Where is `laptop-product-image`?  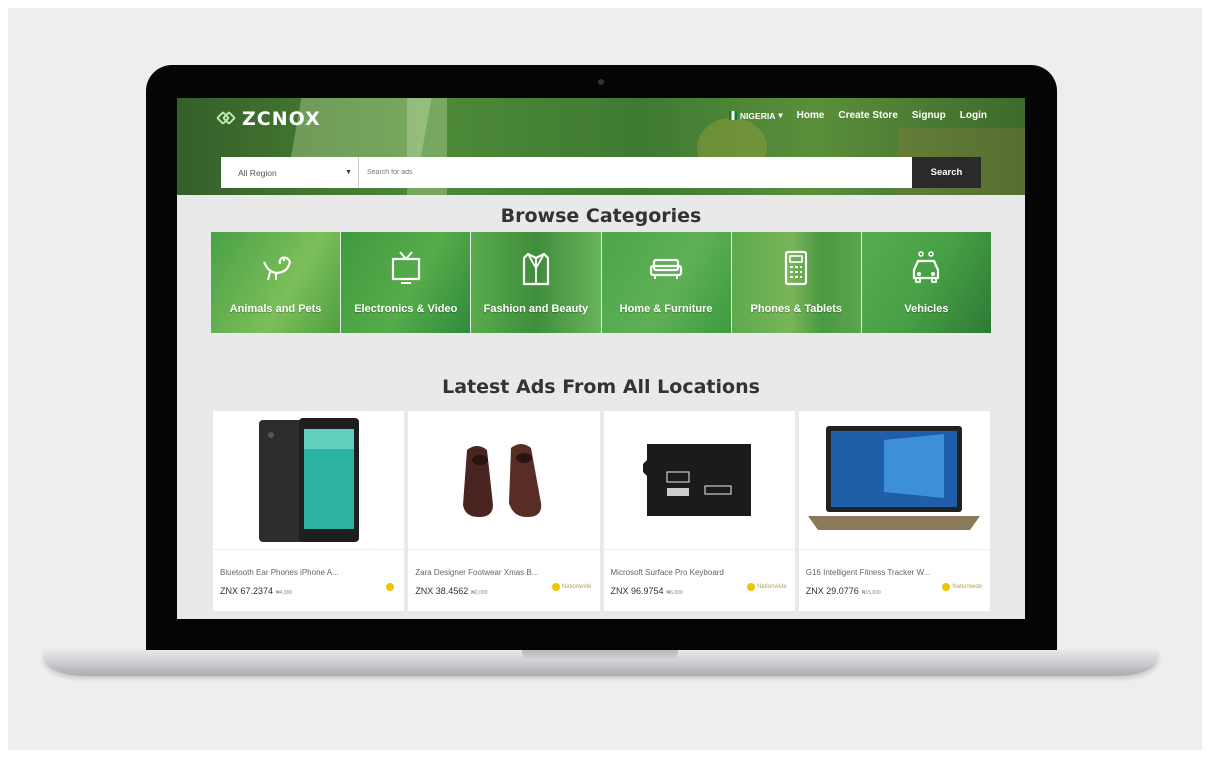 laptop-product-image is located at coordinates (894, 478).